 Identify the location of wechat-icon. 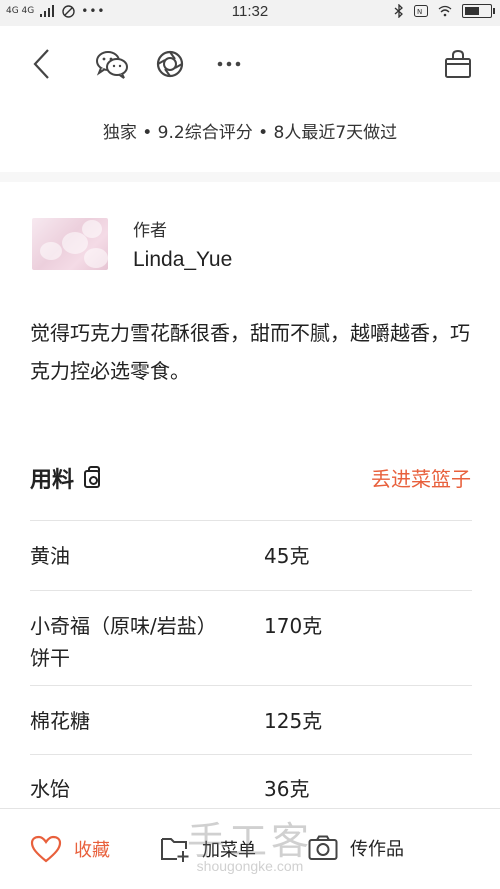
(112, 65).